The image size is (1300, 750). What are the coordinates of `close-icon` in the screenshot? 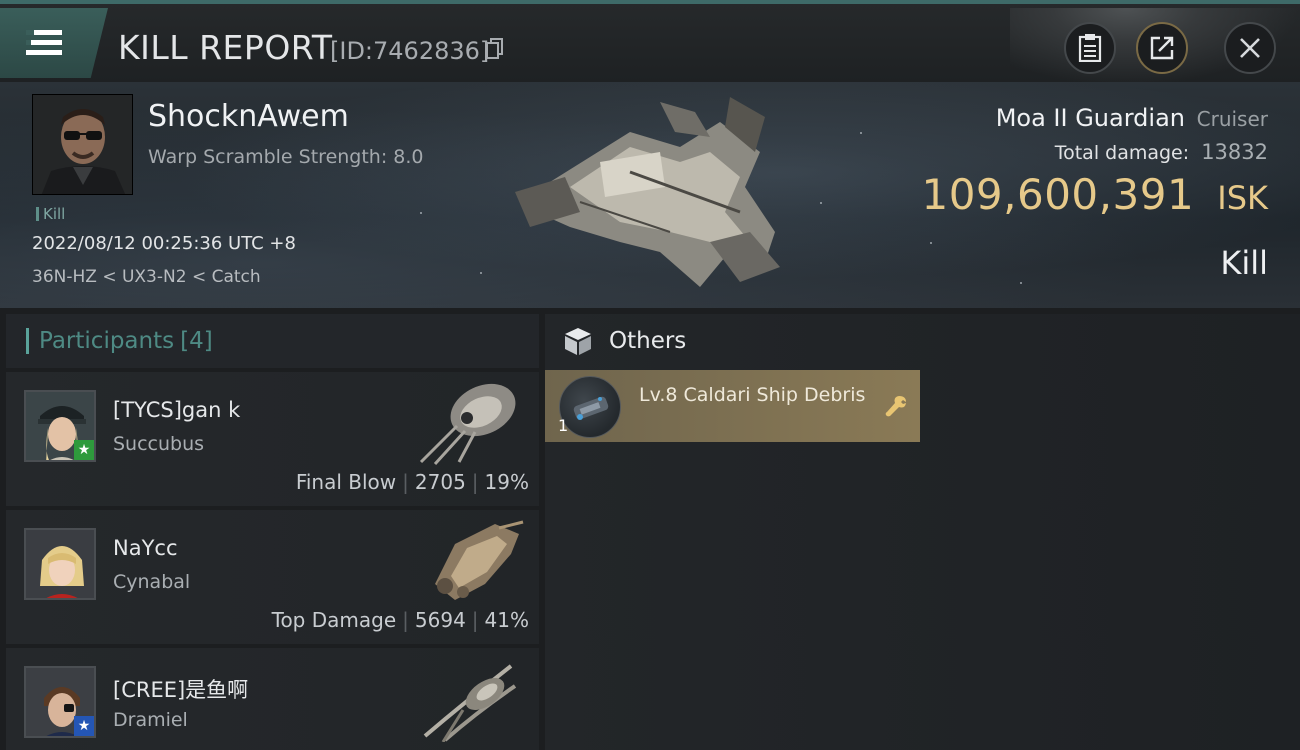 It's located at (1250, 48).